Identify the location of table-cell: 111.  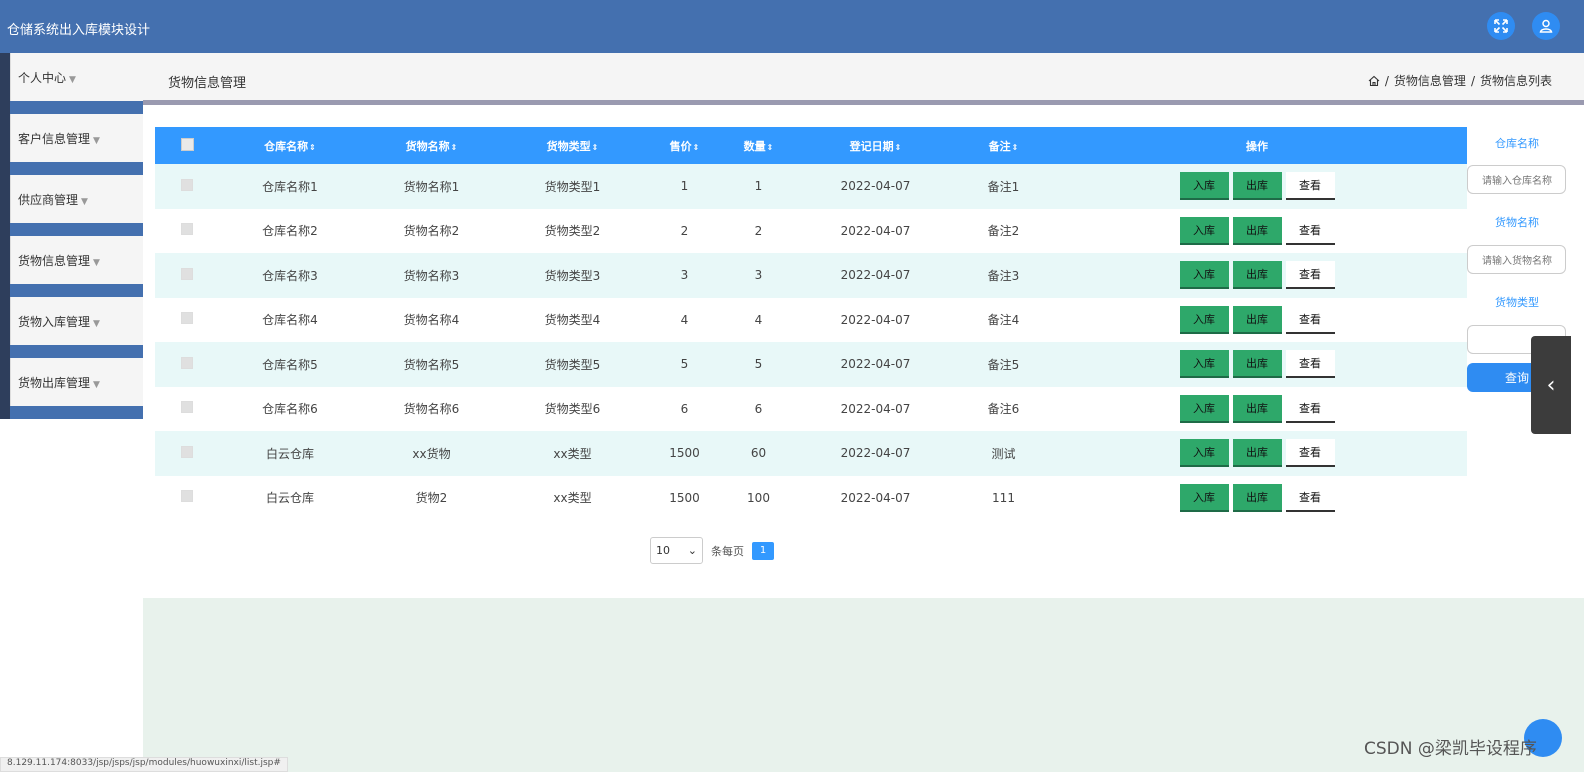
(1003, 497).